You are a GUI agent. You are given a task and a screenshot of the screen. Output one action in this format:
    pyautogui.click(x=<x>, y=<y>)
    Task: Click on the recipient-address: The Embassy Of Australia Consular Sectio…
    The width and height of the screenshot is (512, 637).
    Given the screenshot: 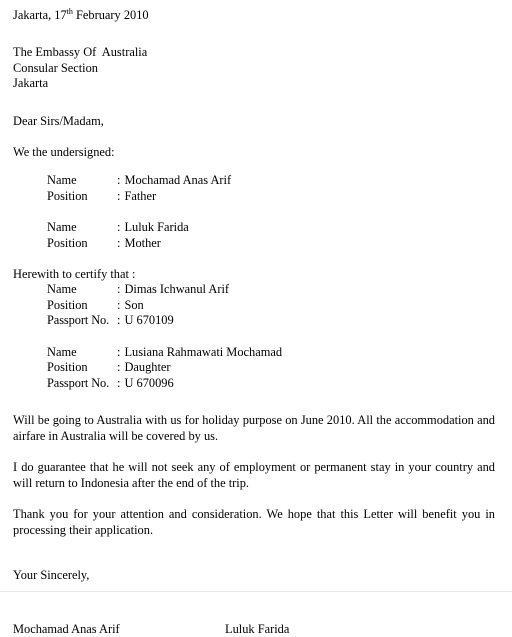 What is the action you would take?
    pyautogui.click(x=255, y=68)
    